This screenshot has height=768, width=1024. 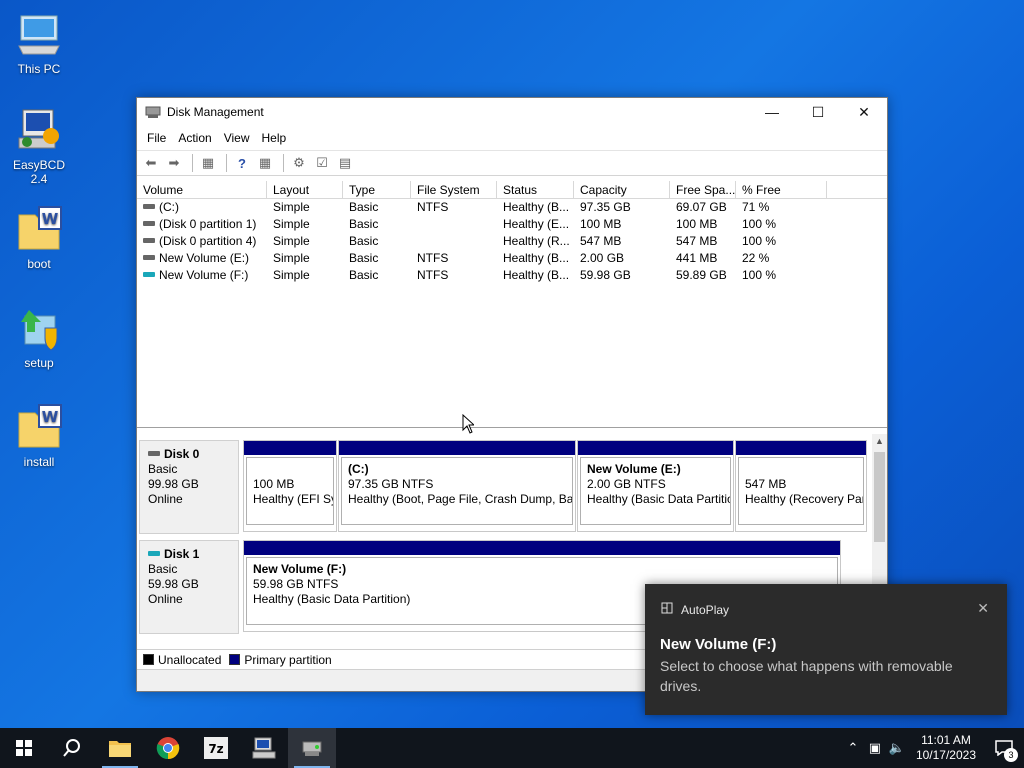 I want to click on start-button, so click(x=24, y=748).